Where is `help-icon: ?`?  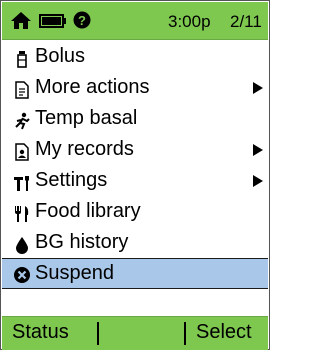 help-icon: ? is located at coordinates (82, 22).